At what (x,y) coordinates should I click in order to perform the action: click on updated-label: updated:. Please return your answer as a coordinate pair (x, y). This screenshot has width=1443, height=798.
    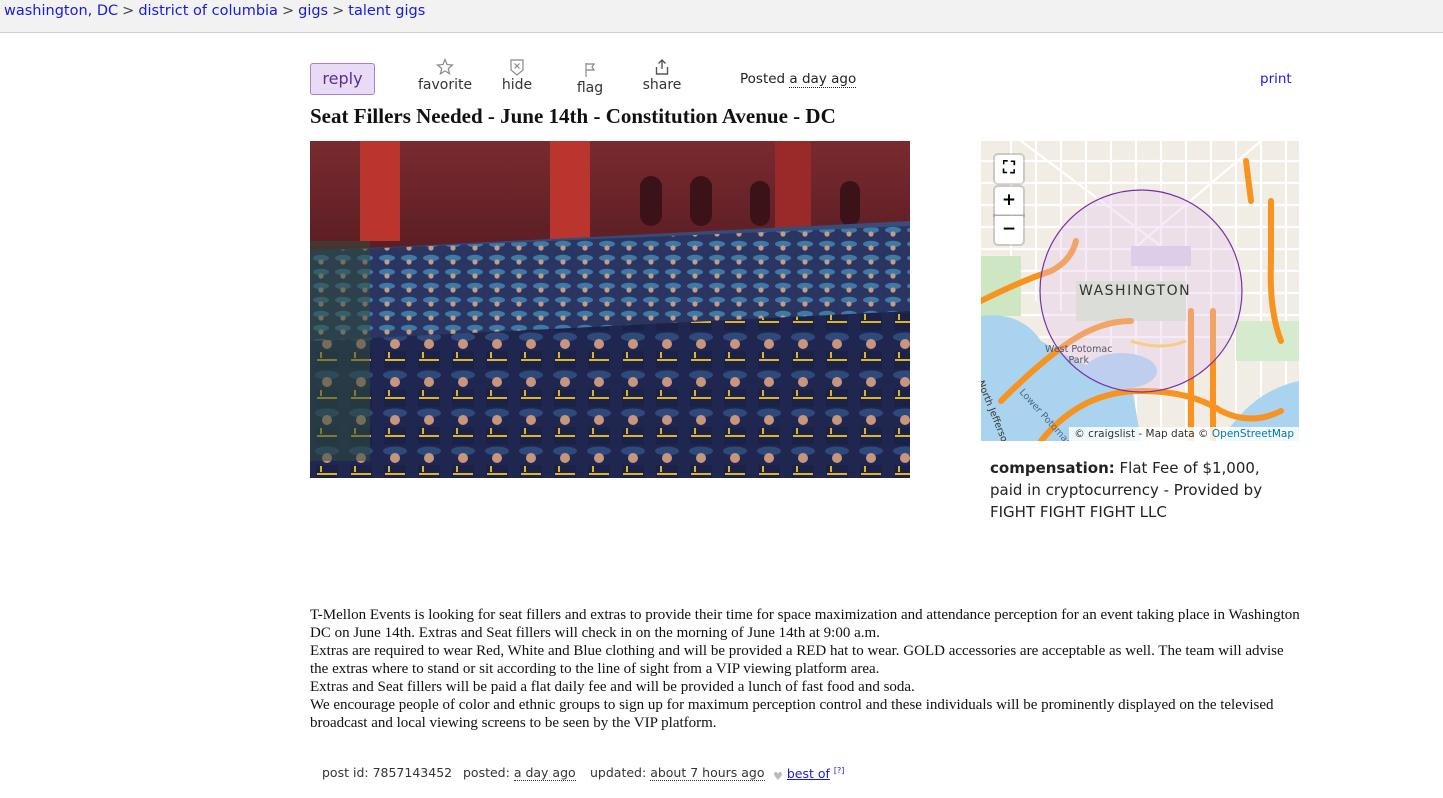
    Looking at the image, I should click on (618, 772).